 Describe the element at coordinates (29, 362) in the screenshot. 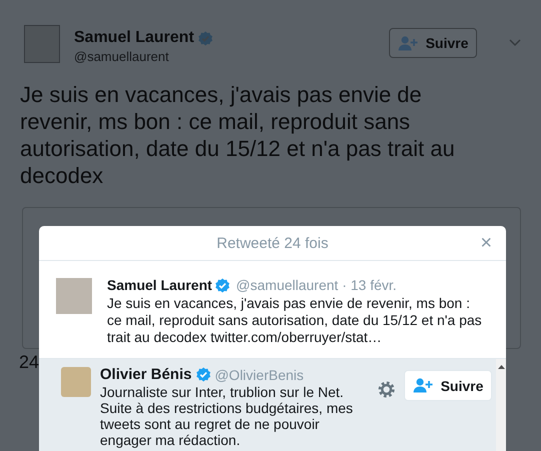

I see `retweet-count: 24` at that location.